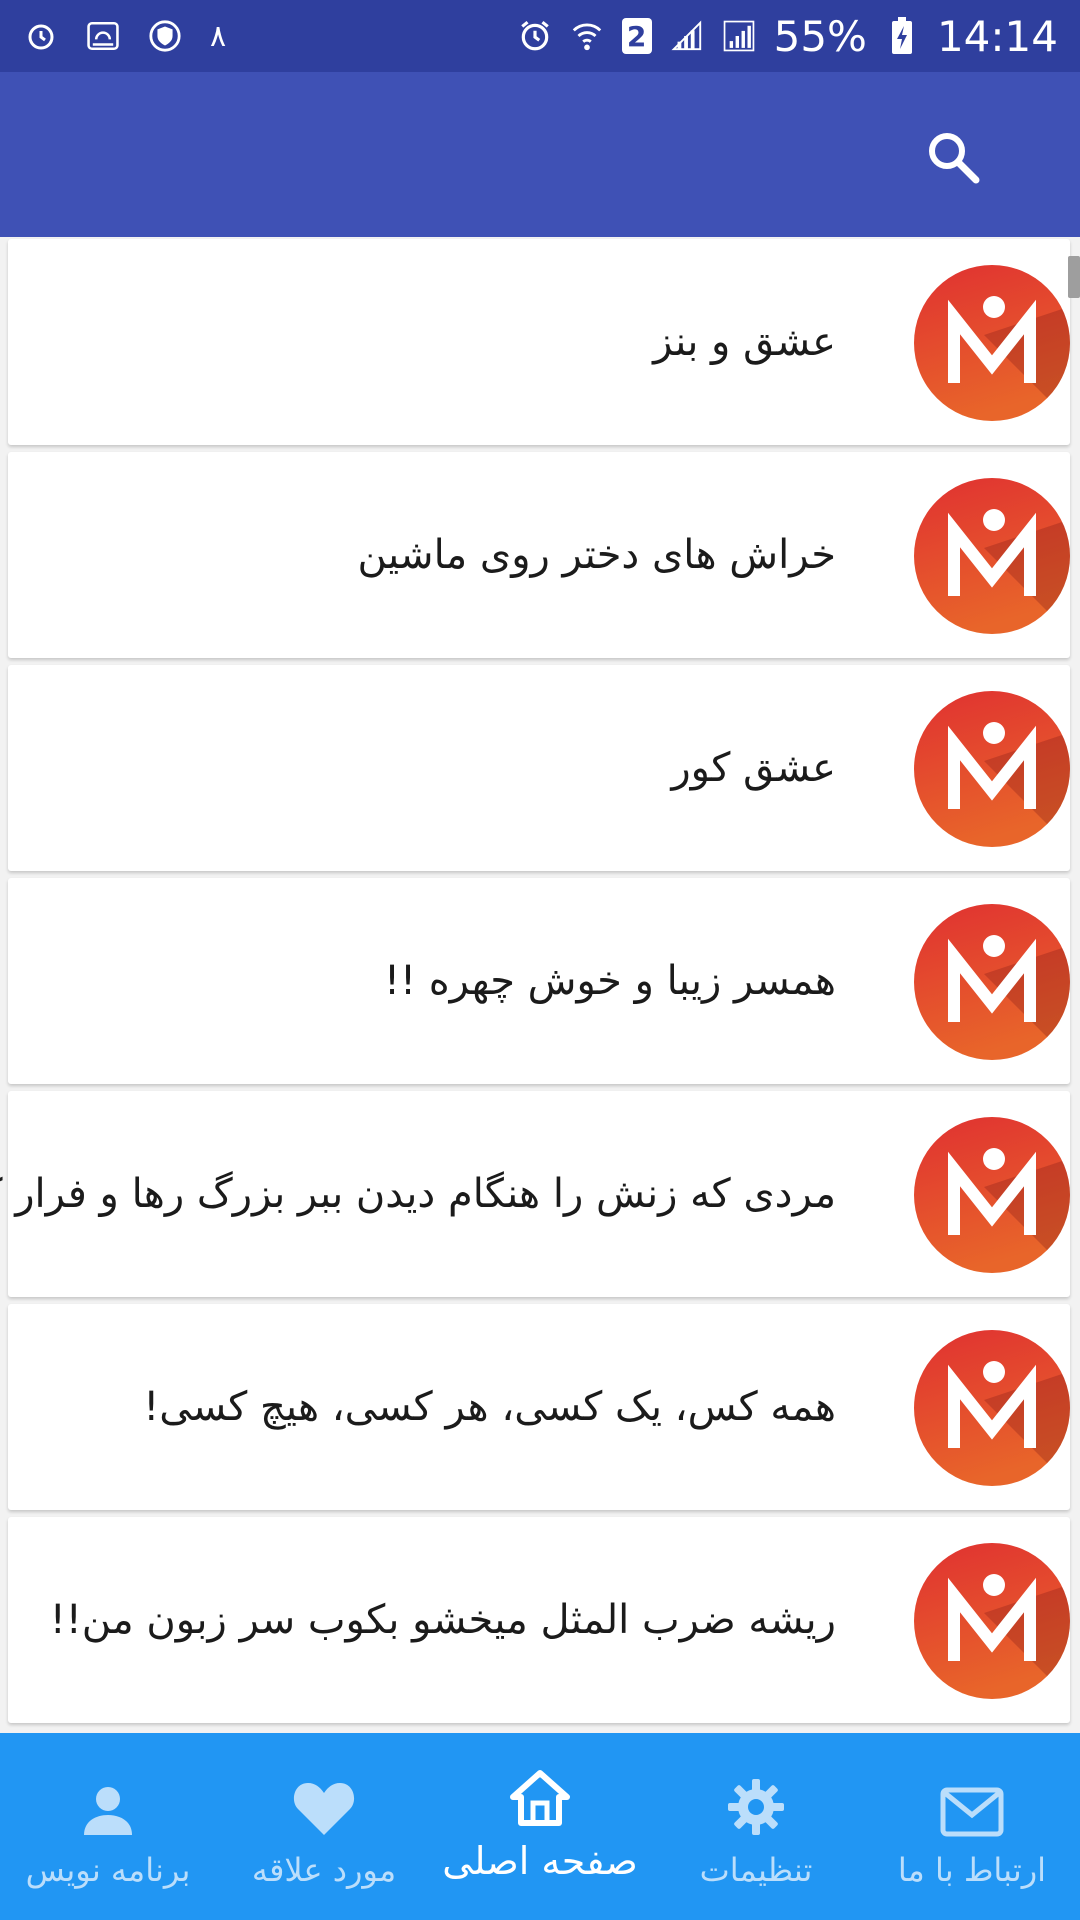 The width and height of the screenshot is (1080, 1920). Describe the element at coordinates (108, 1805) in the screenshot. I see `person-icon` at that location.